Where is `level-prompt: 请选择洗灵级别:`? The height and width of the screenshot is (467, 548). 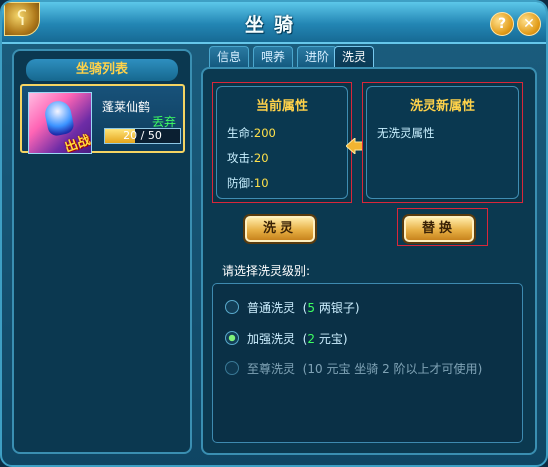 level-prompt: 请选择洗灵级别: is located at coordinates (266, 271).